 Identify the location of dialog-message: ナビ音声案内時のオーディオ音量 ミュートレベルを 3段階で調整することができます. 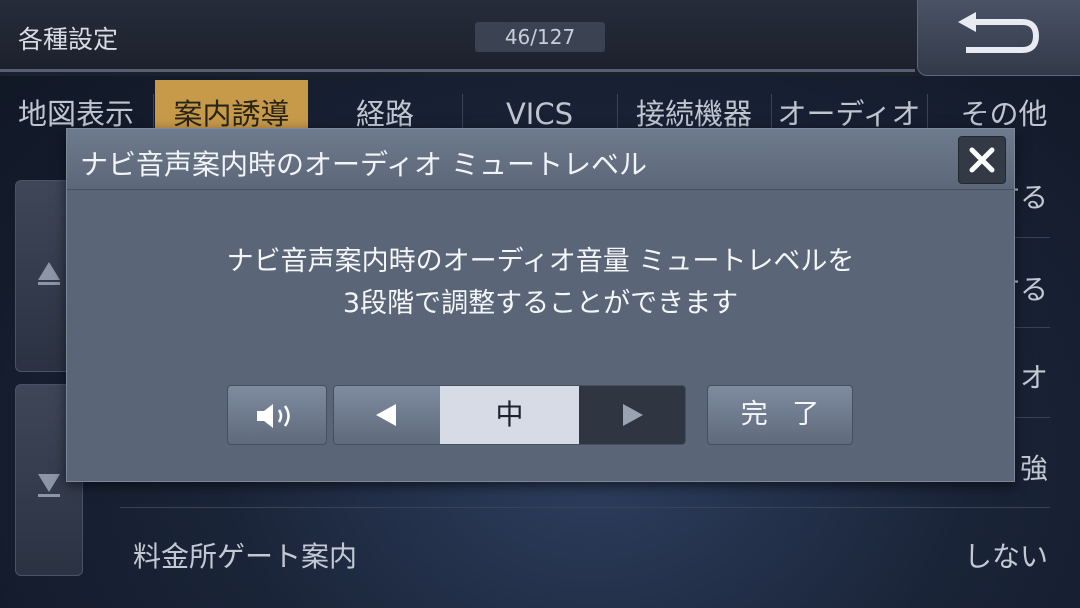
(540, 283).